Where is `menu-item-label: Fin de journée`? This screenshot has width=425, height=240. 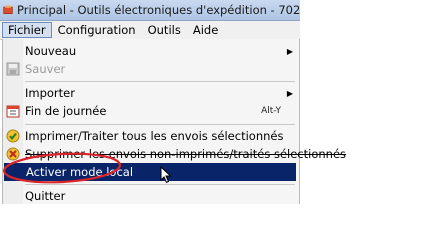
menu-item-label: Fin de journée is located at coordinates (66, 111).